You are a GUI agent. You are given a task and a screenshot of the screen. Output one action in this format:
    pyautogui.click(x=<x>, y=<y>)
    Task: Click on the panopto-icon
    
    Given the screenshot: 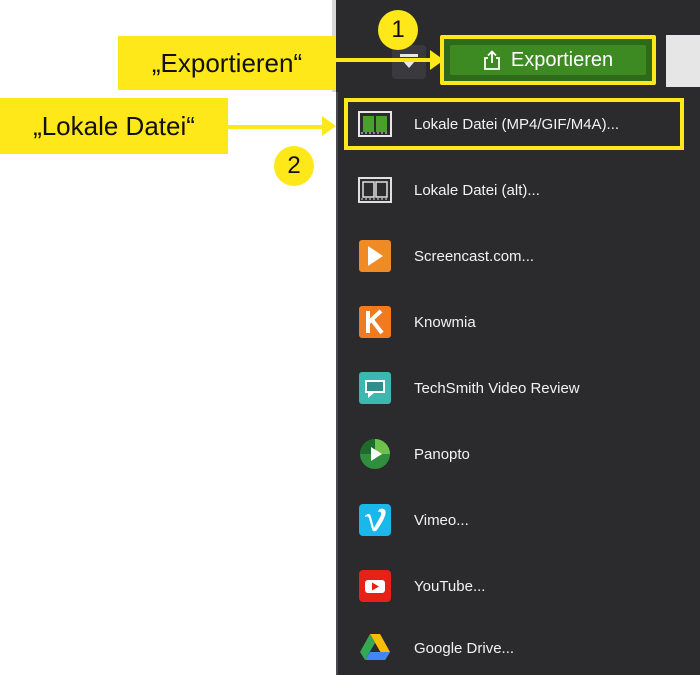 What is the action you would take?
    pyautogui.click(x=375, y=454)
    